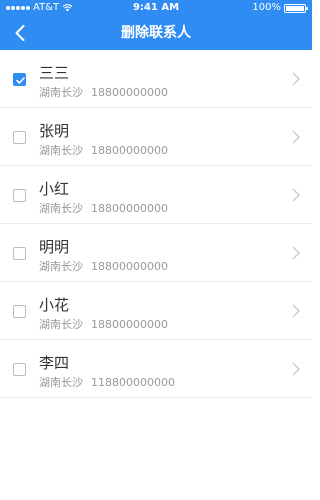  What do you see at coordinates (54, 363) in the screenshot?
I see `contact-name: 李四` at bounding box center [54, 363].